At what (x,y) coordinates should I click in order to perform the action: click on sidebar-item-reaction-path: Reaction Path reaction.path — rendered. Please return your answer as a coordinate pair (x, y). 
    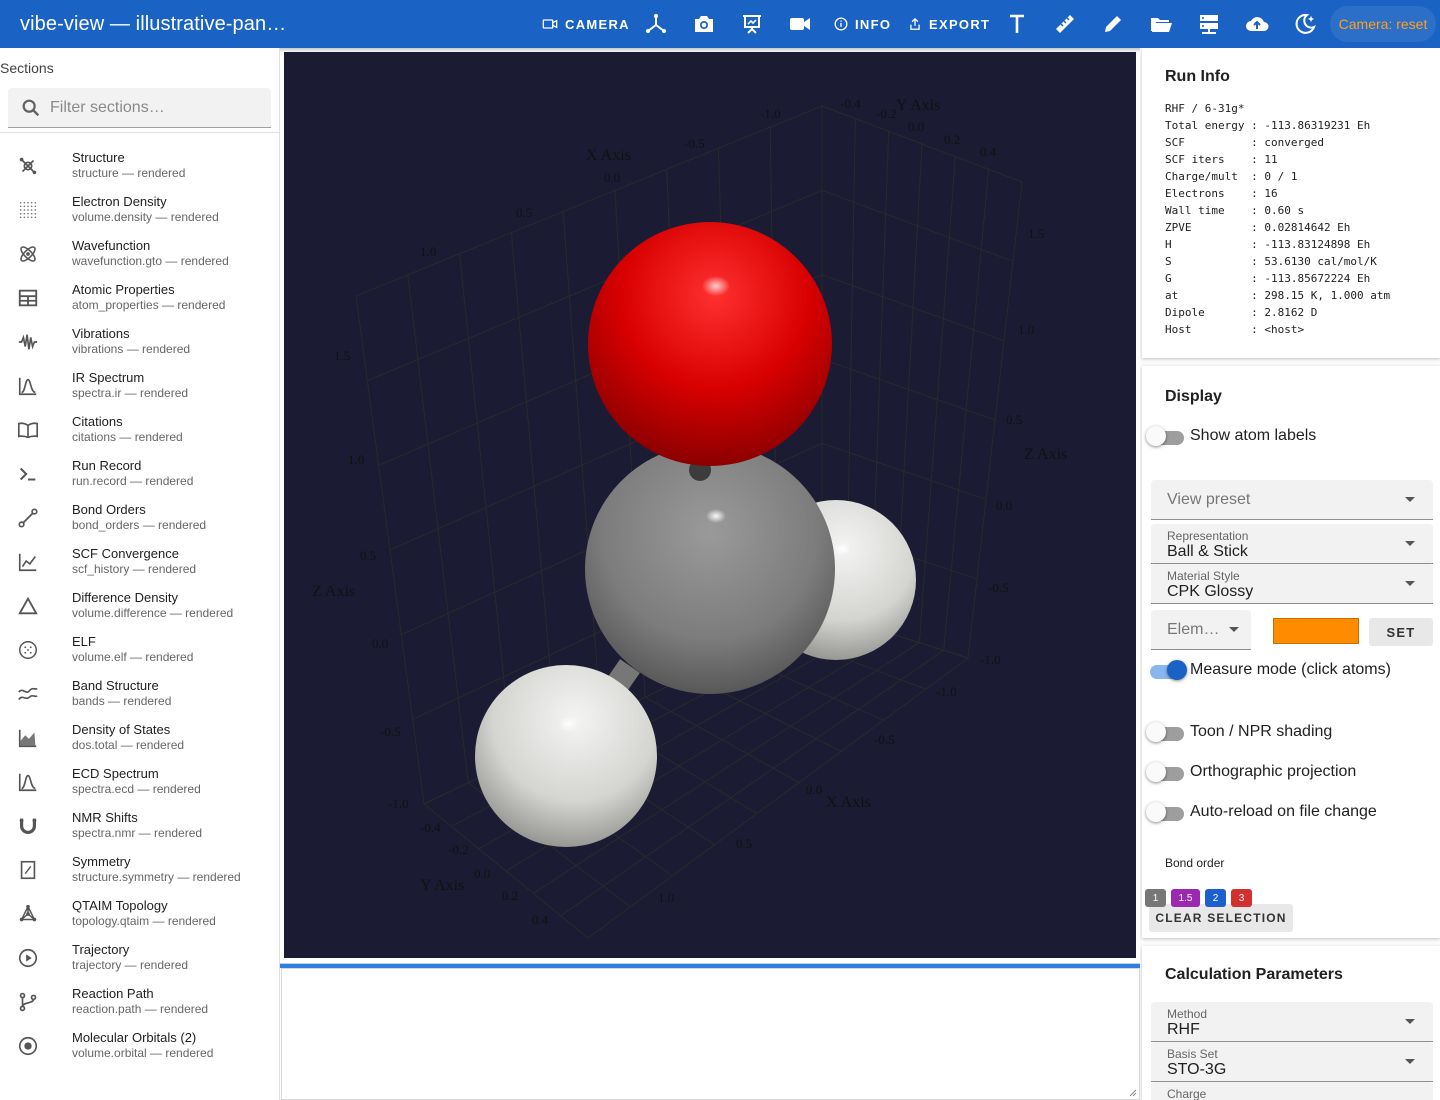
    Looking at the image, I should click on (139, 1002).